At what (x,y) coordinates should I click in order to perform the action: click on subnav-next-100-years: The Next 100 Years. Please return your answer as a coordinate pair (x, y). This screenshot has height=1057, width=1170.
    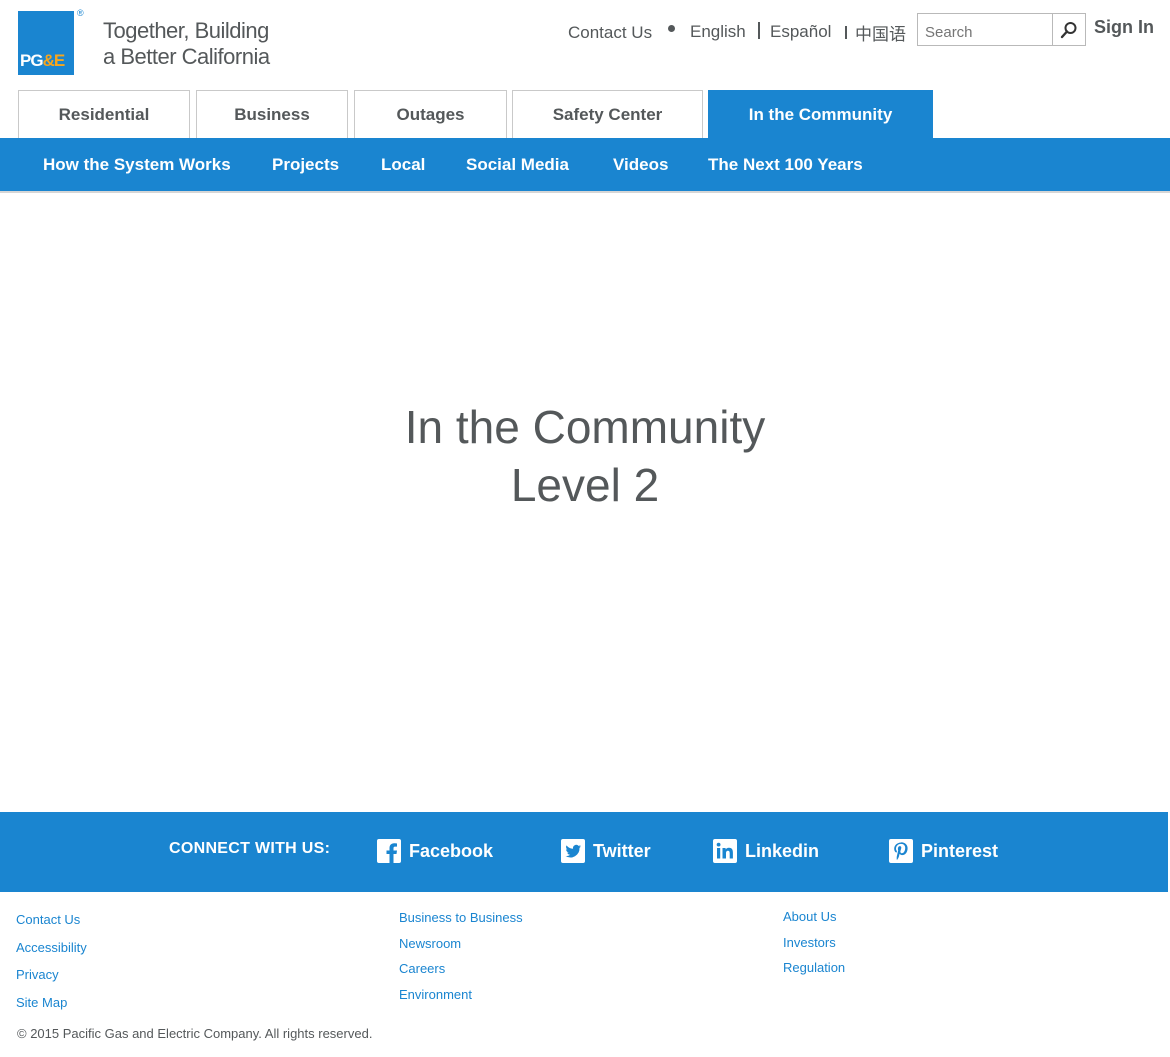
    Looking at the image, I should click on (785, 165).